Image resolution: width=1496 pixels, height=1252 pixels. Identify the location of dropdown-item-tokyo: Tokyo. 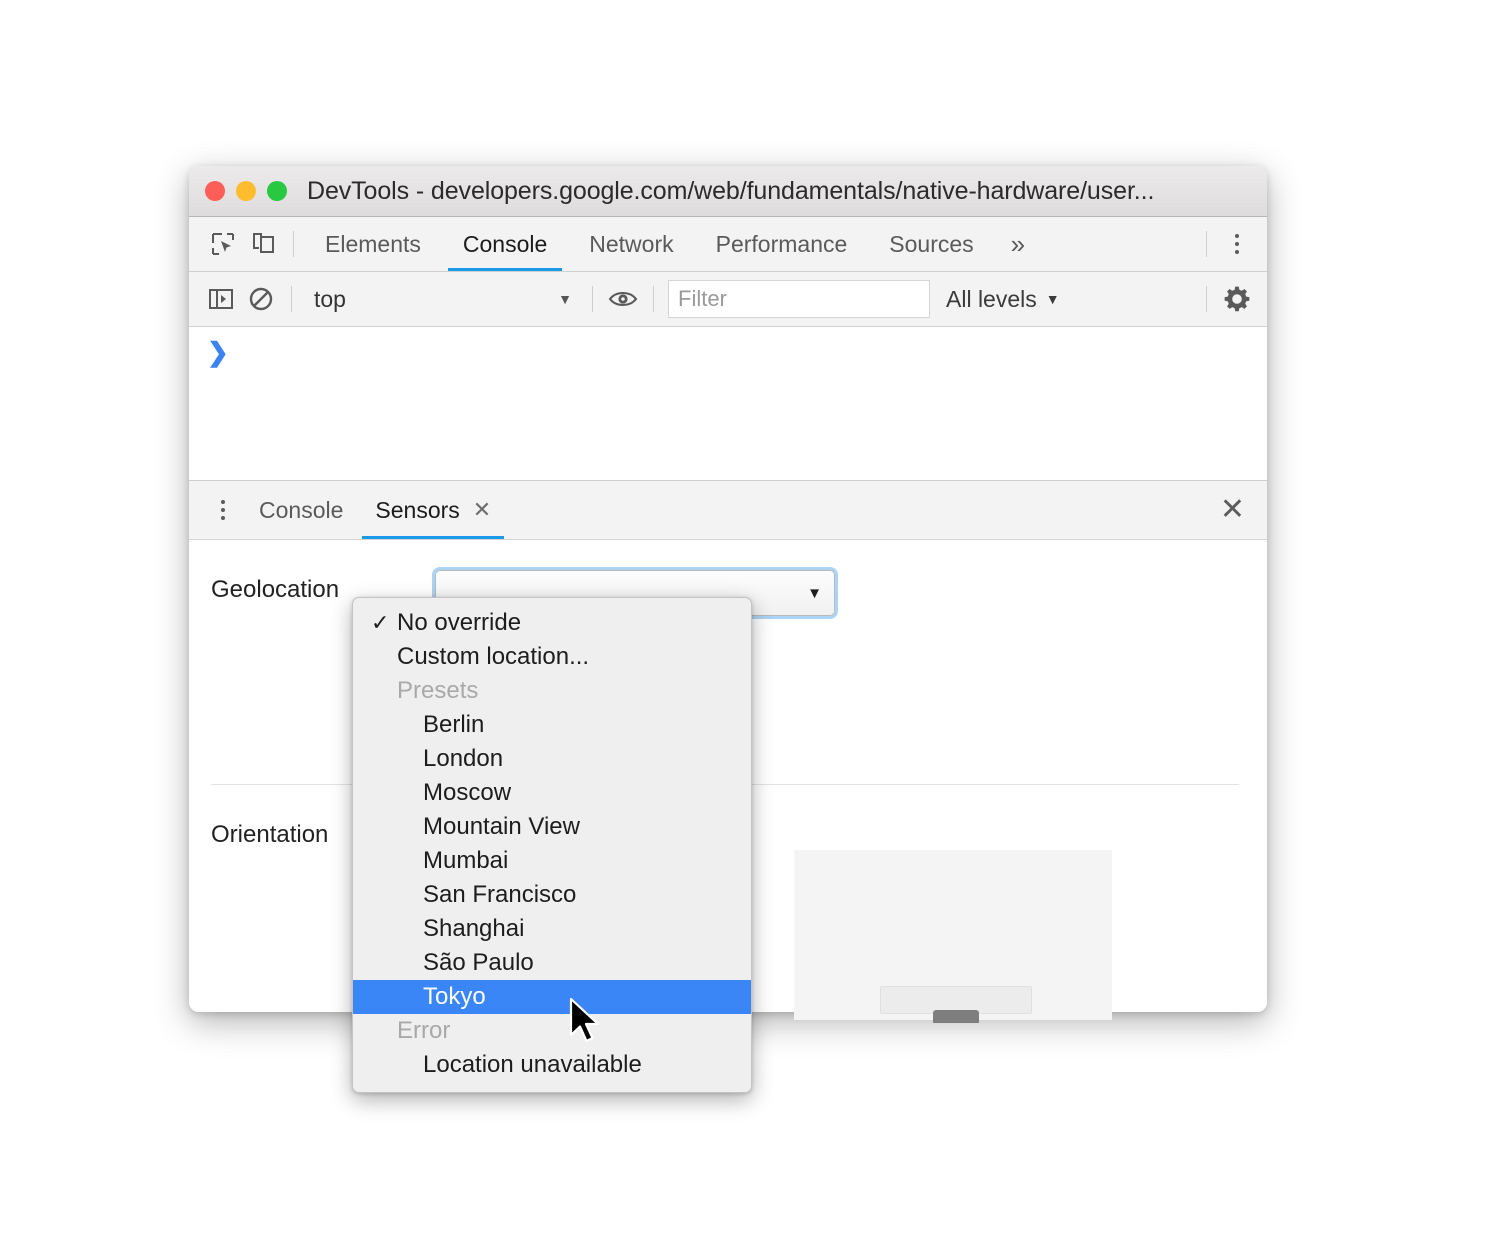
(552, 997).